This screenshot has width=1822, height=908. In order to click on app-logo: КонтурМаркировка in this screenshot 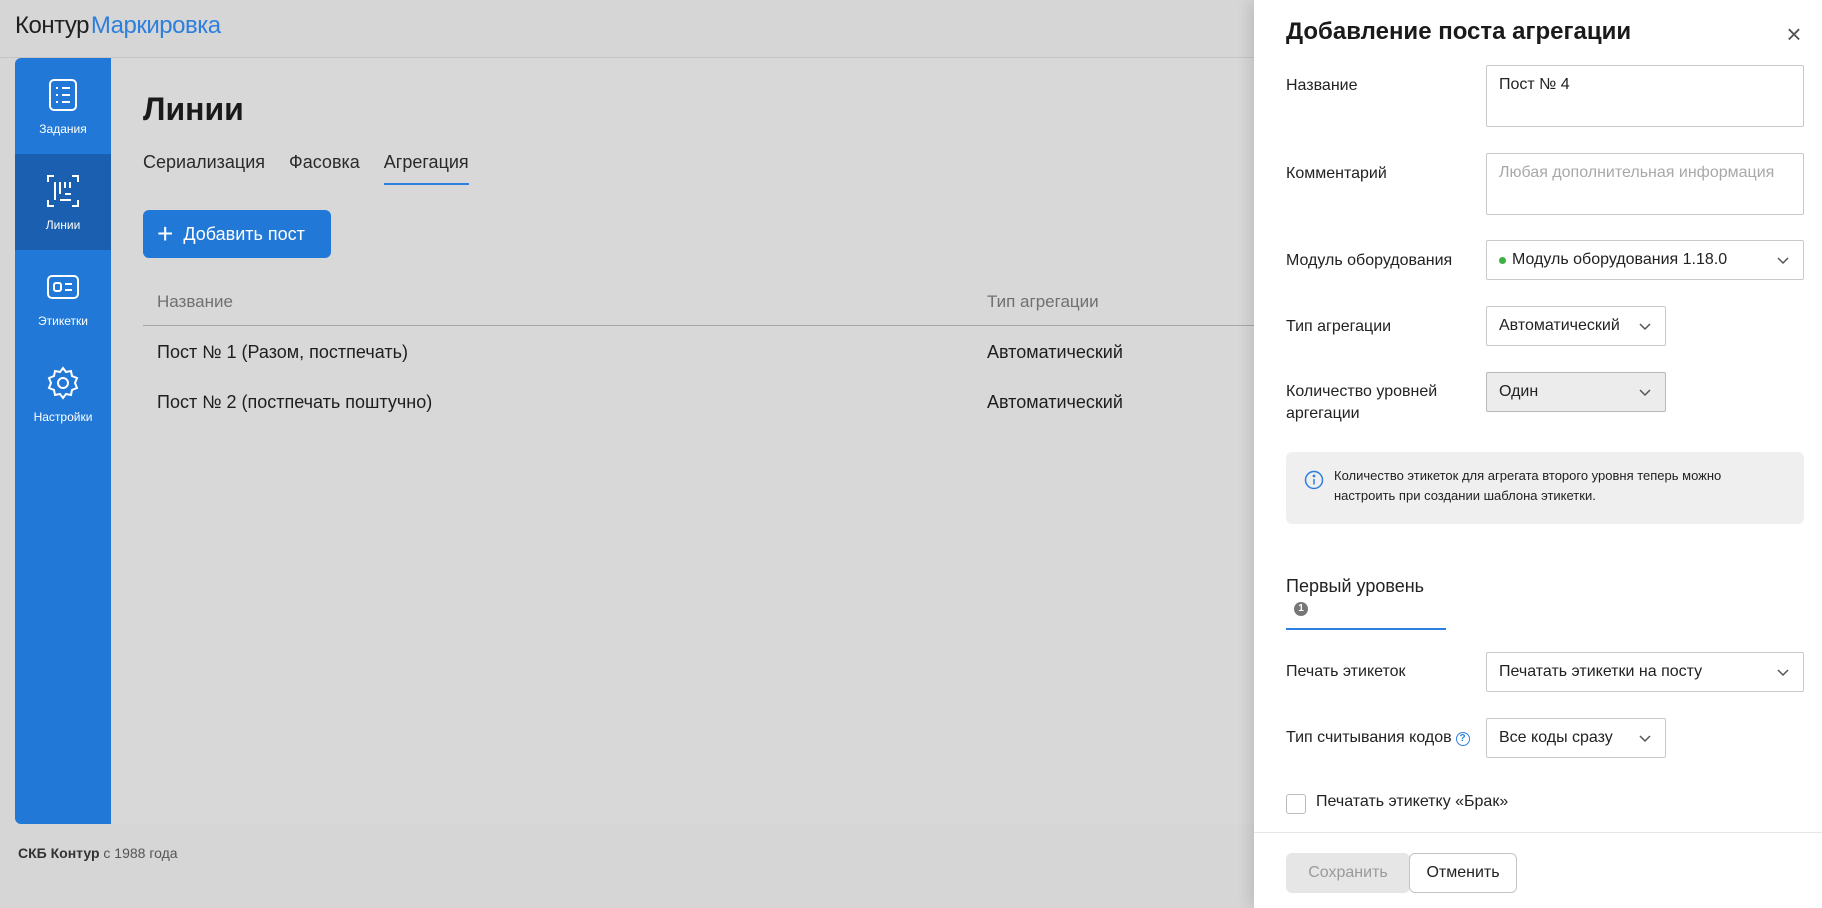, I will do `click(118, 26)`.